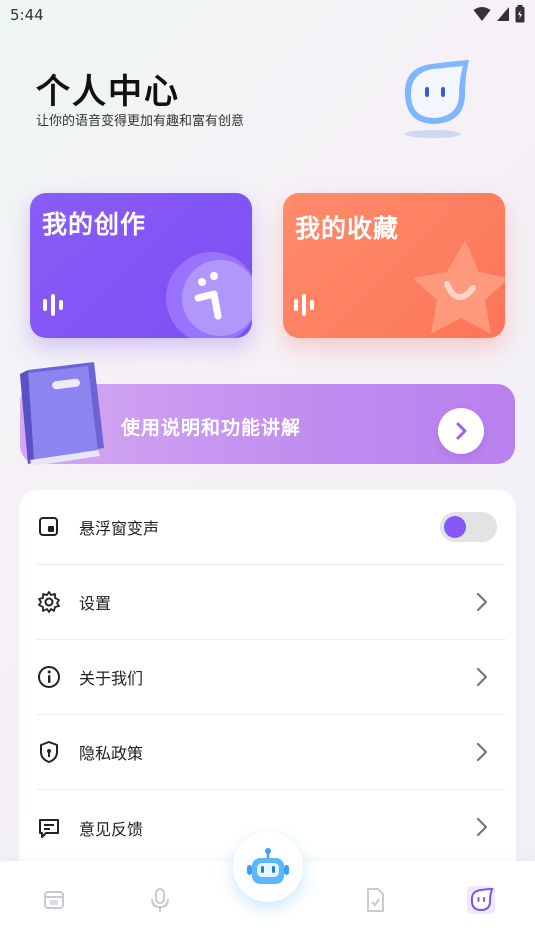 This screenshot has height=951, width=535. I want to click on page-title: 个人中心, so click(108, 92).